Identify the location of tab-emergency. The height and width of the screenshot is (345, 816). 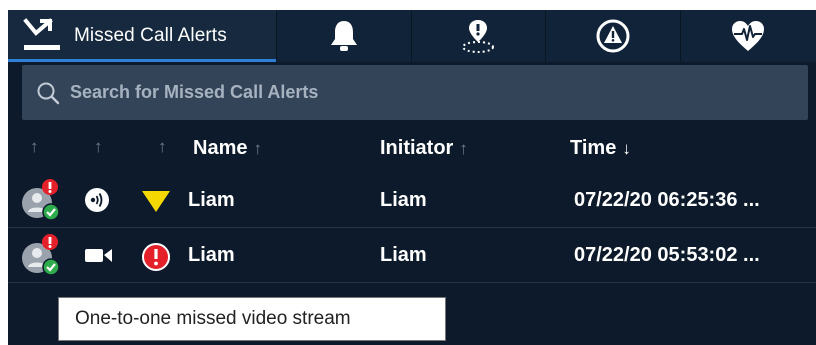
(613, 36).